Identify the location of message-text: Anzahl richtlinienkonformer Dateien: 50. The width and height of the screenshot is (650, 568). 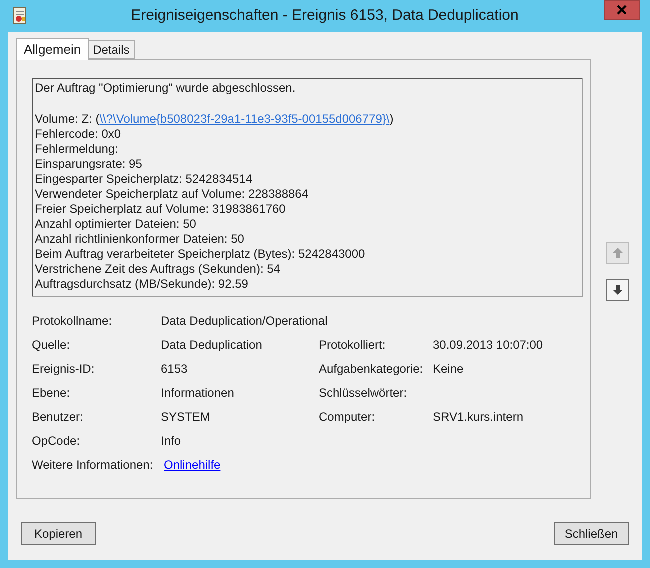
(140, 239).